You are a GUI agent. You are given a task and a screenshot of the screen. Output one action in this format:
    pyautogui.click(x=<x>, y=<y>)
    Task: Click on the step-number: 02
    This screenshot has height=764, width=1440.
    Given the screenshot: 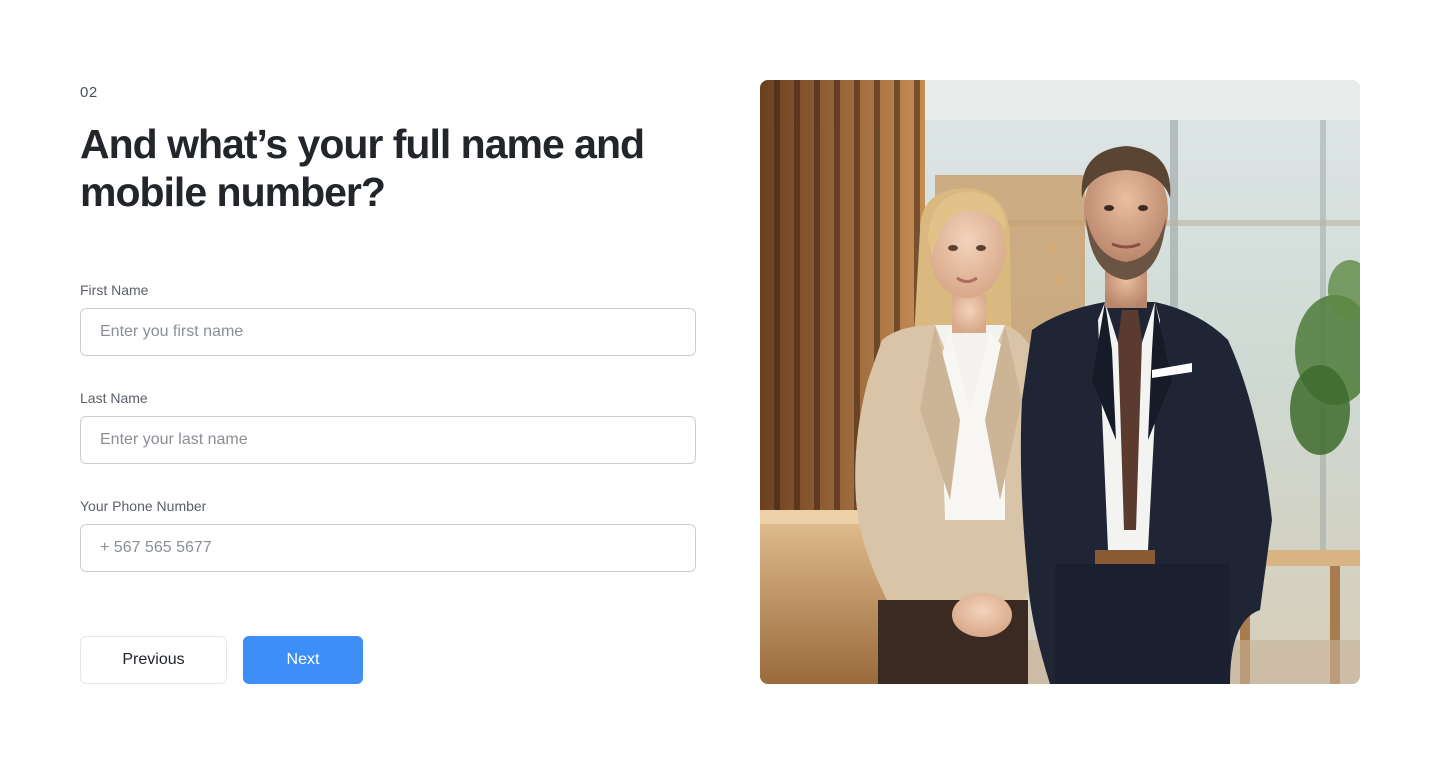 What is the action you would take?
    pyautogui.click(x=89, y=92)
    